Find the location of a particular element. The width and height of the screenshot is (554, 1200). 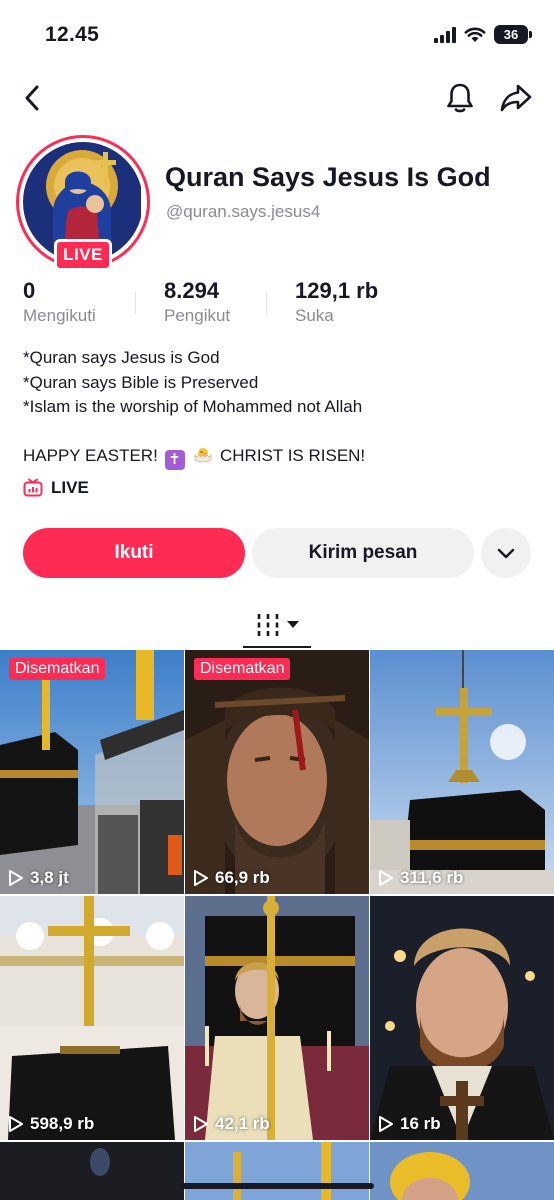

view-count-value: 42,1 rb is located at coordinates (242, 1123).